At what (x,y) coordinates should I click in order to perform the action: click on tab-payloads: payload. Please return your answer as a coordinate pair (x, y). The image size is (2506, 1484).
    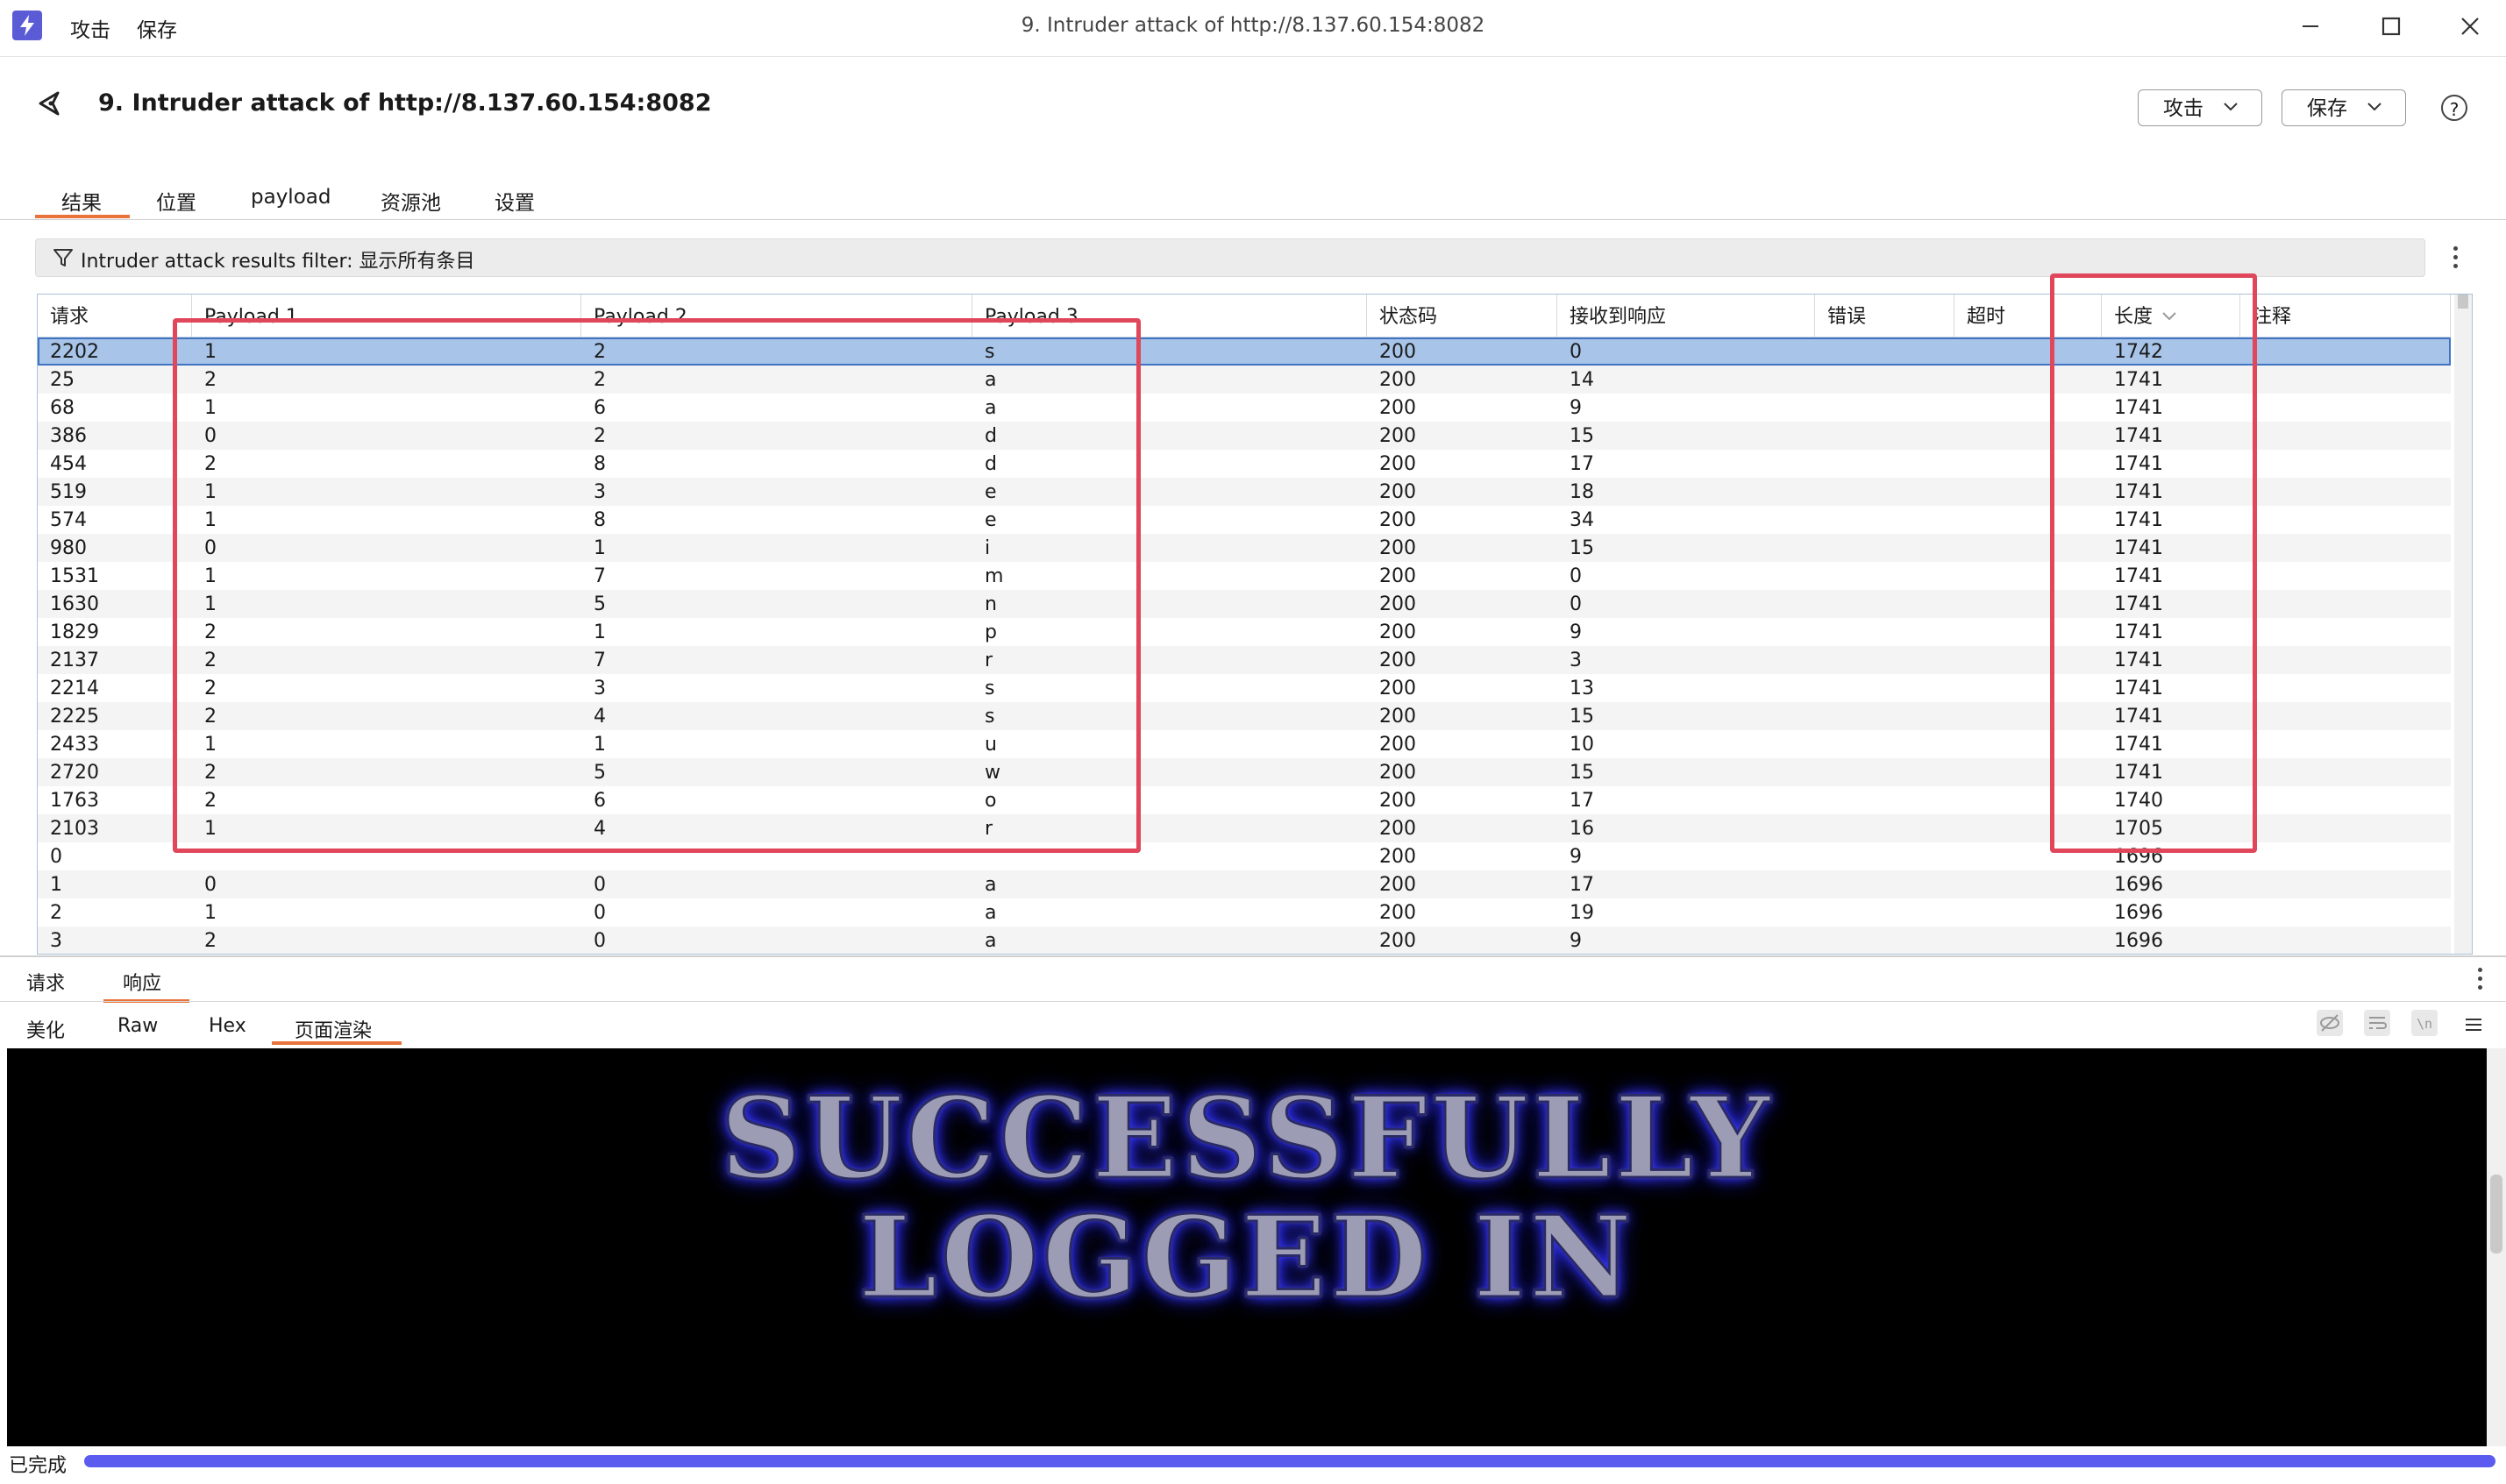
    Looking at the image, I should click on (291, 197).